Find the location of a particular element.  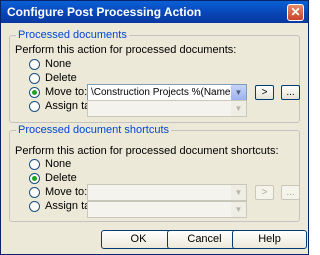

title-bar: Configure Post Processing Action ✕ is located at coordinates (154, 12).